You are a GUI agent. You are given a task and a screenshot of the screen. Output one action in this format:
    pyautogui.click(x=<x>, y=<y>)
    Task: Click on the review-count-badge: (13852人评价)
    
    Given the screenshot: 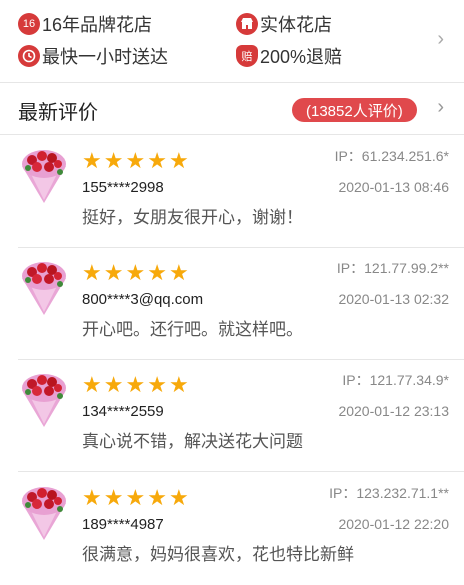 What is the action you would take?
    pyautogui.click(x=354, y=110)
    